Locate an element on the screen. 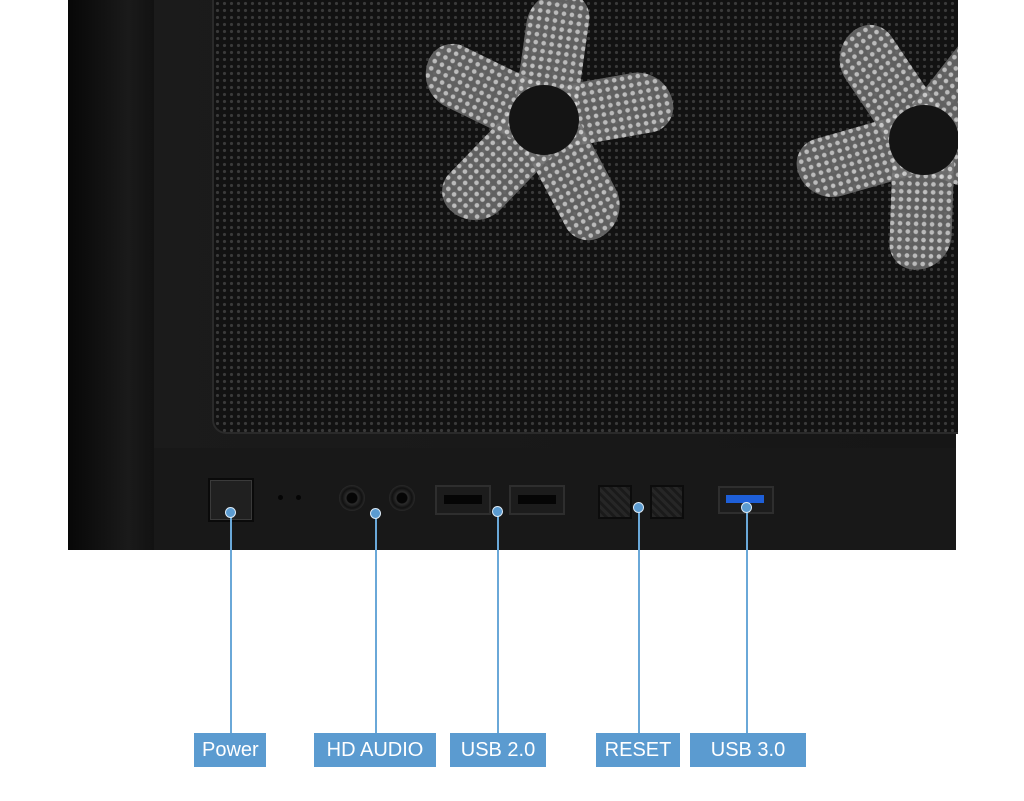 The width and height of the screenshot is (1024, 801). power-leader-line is located at coordinates (231, 623).